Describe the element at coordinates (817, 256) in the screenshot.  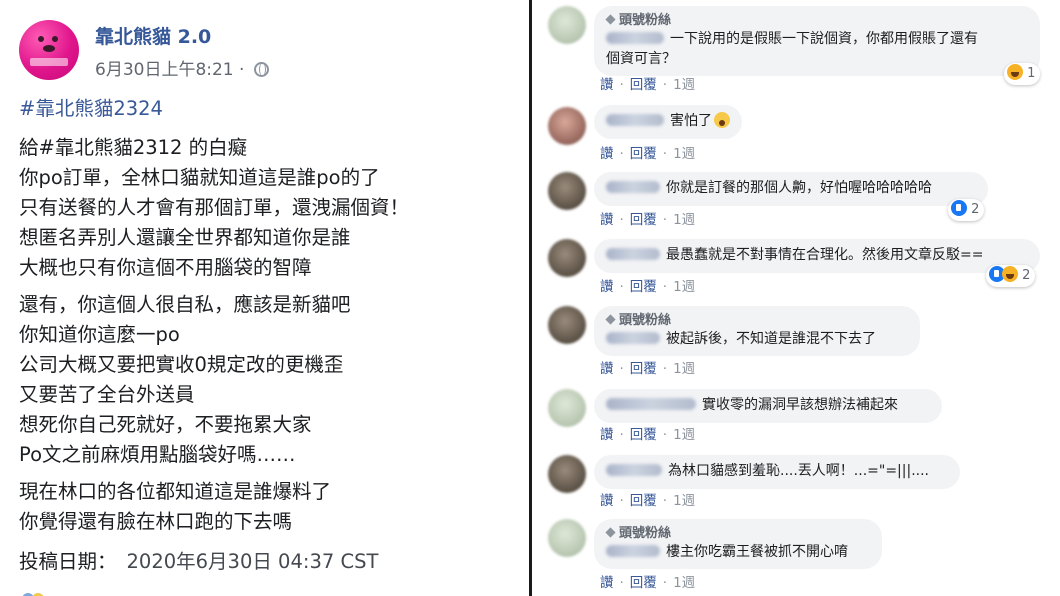
I see `comment-bubble: 最愚蠢就是不對事情在合理化。然後用文章反駁==` at that location.